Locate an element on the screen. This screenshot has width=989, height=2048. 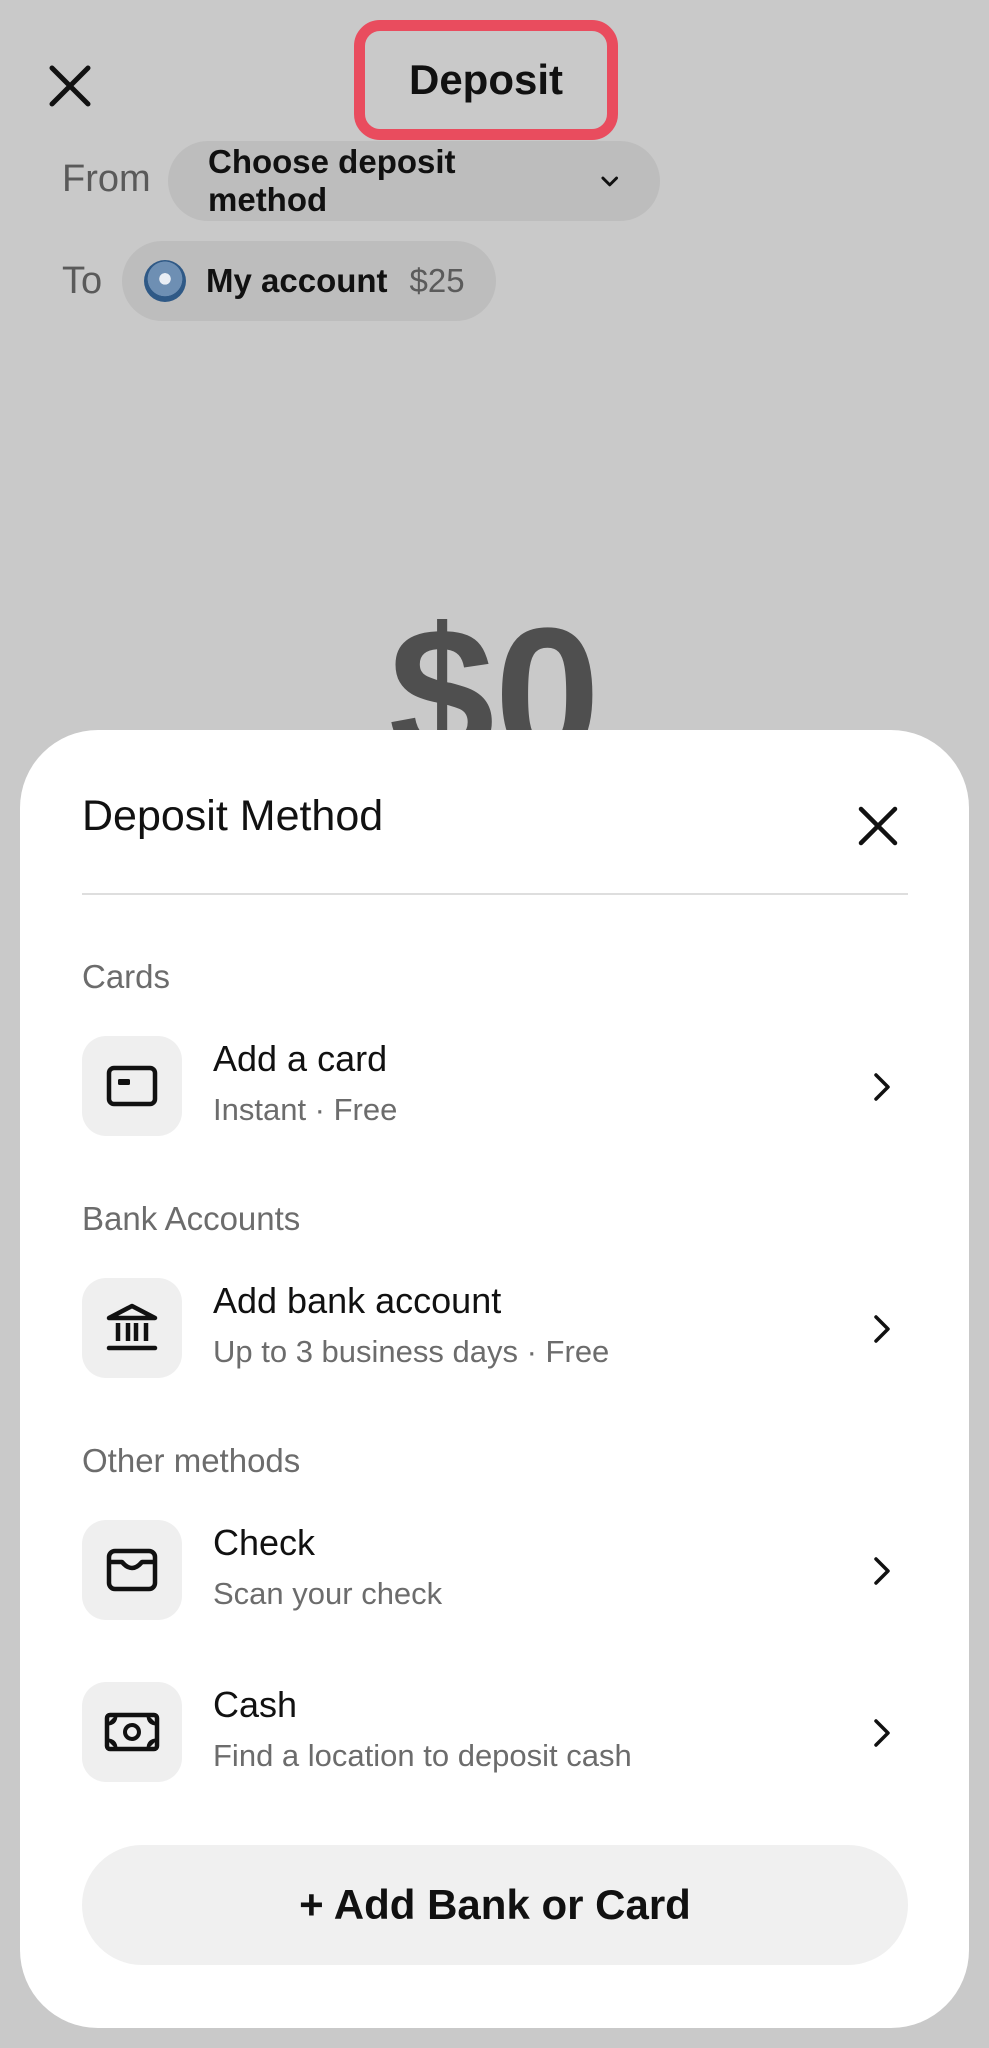
sheet-close-button is located at coordinates (878, 826).